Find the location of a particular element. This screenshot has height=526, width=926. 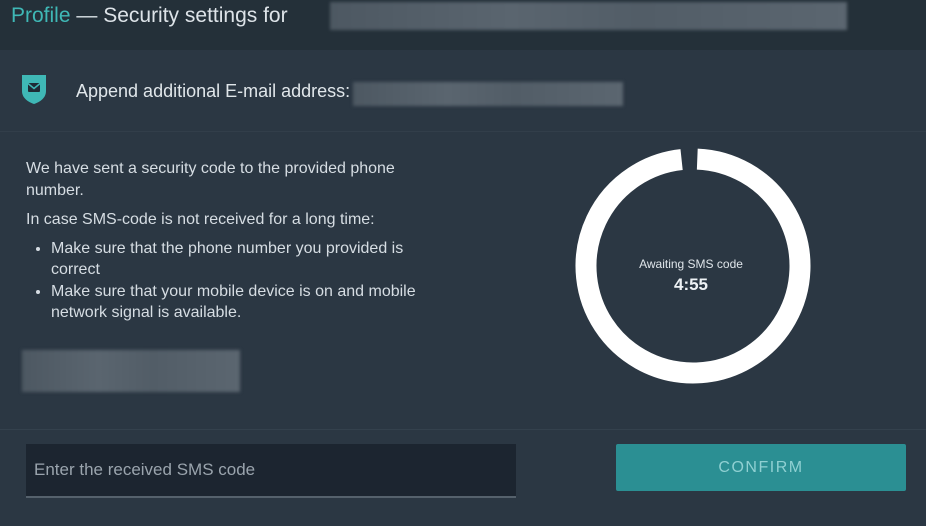

page-title: Profile — Security settings for is located at coordinates (149, 16).